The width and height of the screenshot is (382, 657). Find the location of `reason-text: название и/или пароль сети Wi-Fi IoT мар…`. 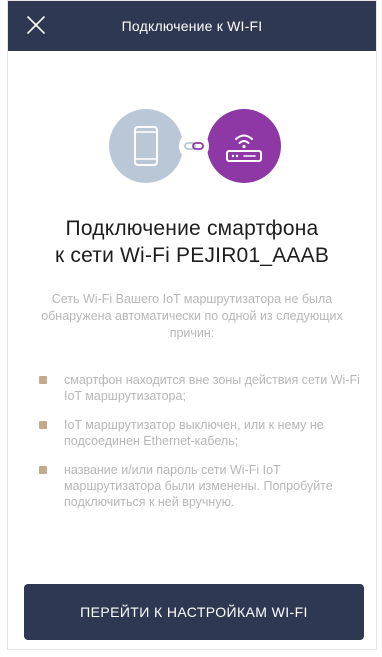

reason-text: название и/или пароль сети Wi-Fi IoT мар… is located at coordinates (198, 486).